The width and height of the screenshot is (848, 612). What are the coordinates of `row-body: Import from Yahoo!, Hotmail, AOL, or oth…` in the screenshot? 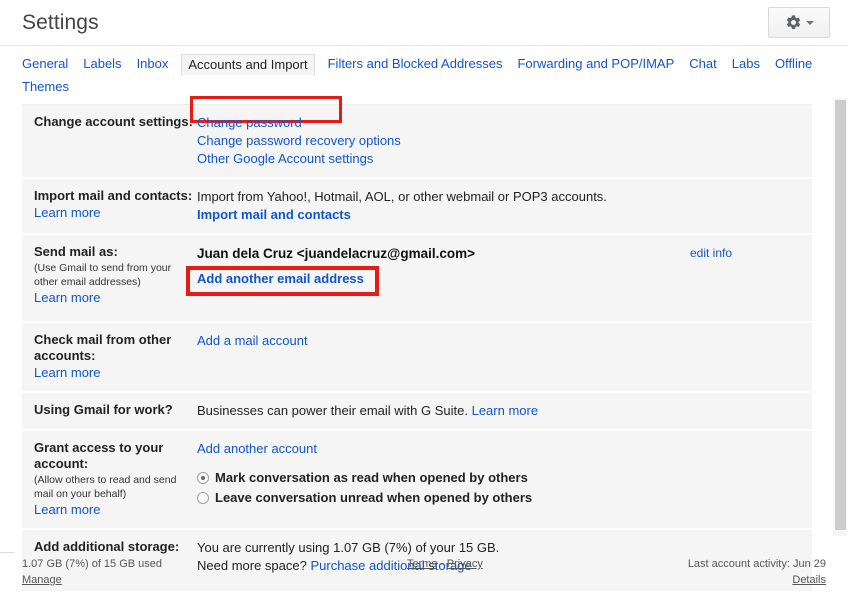 It's located at (504, 206).